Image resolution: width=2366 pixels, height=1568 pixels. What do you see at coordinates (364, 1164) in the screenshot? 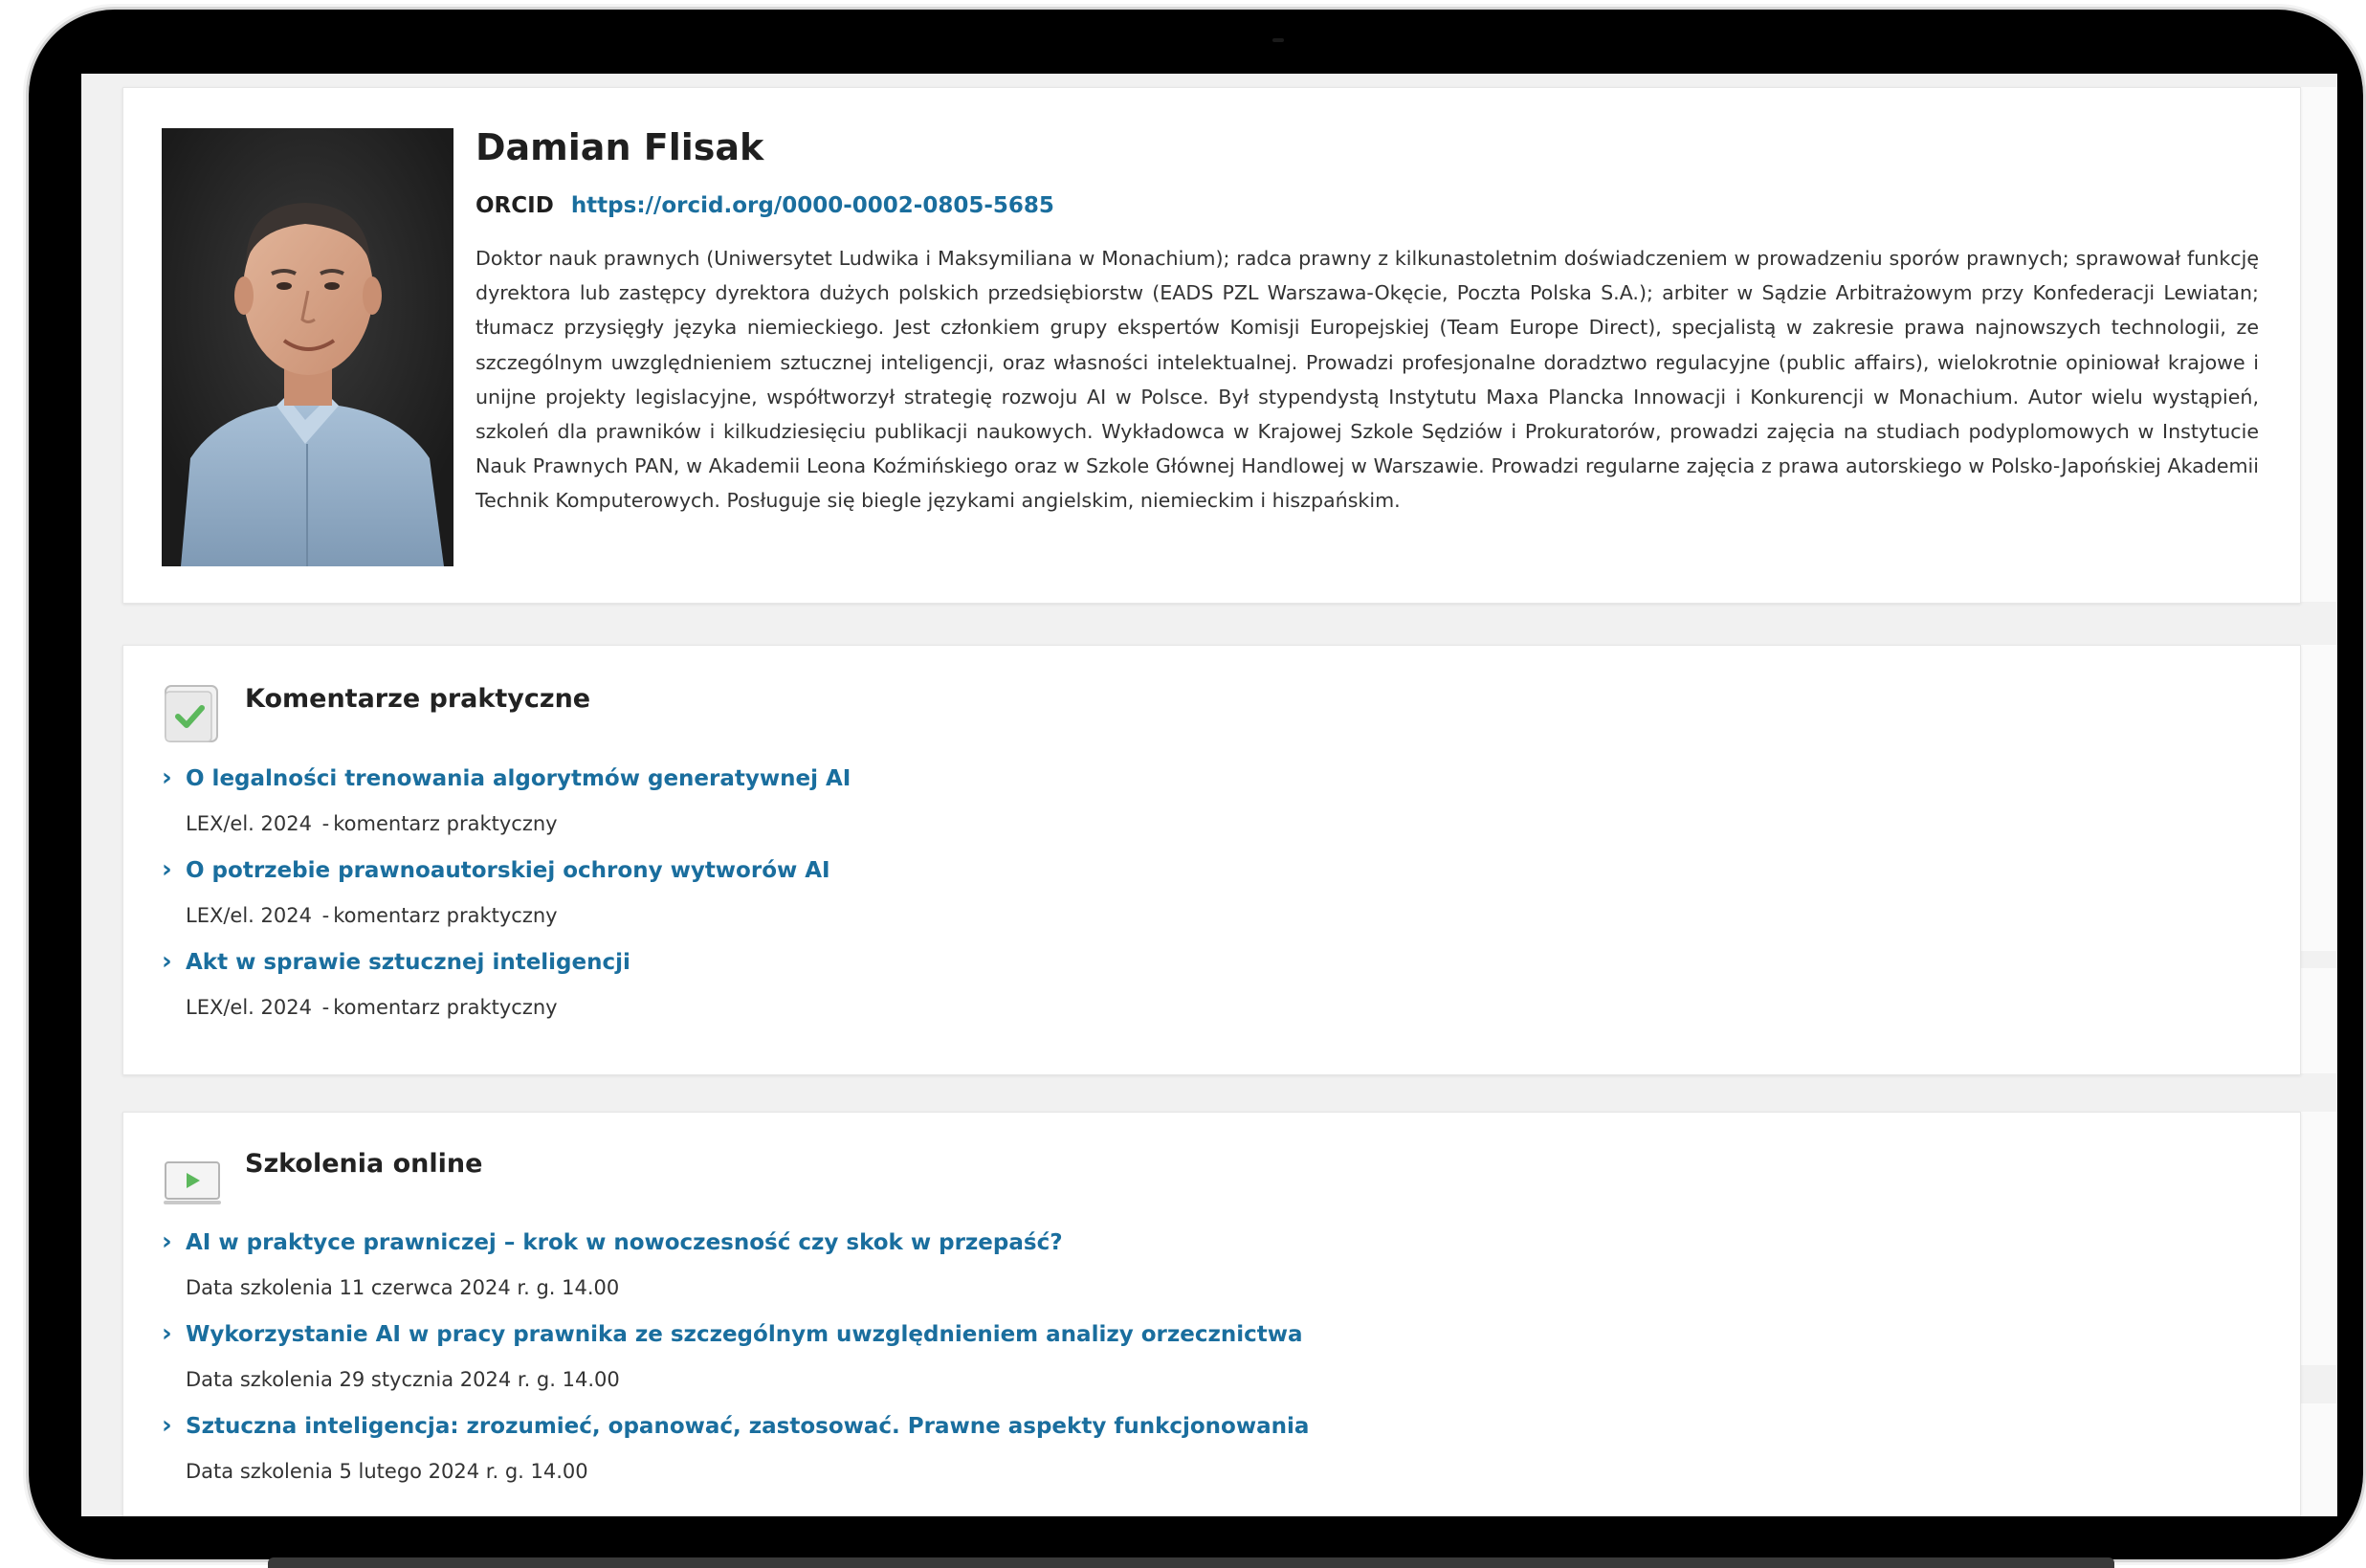
I see `trainings-title: Szkolenia online` at bounding box center [364, 1164].